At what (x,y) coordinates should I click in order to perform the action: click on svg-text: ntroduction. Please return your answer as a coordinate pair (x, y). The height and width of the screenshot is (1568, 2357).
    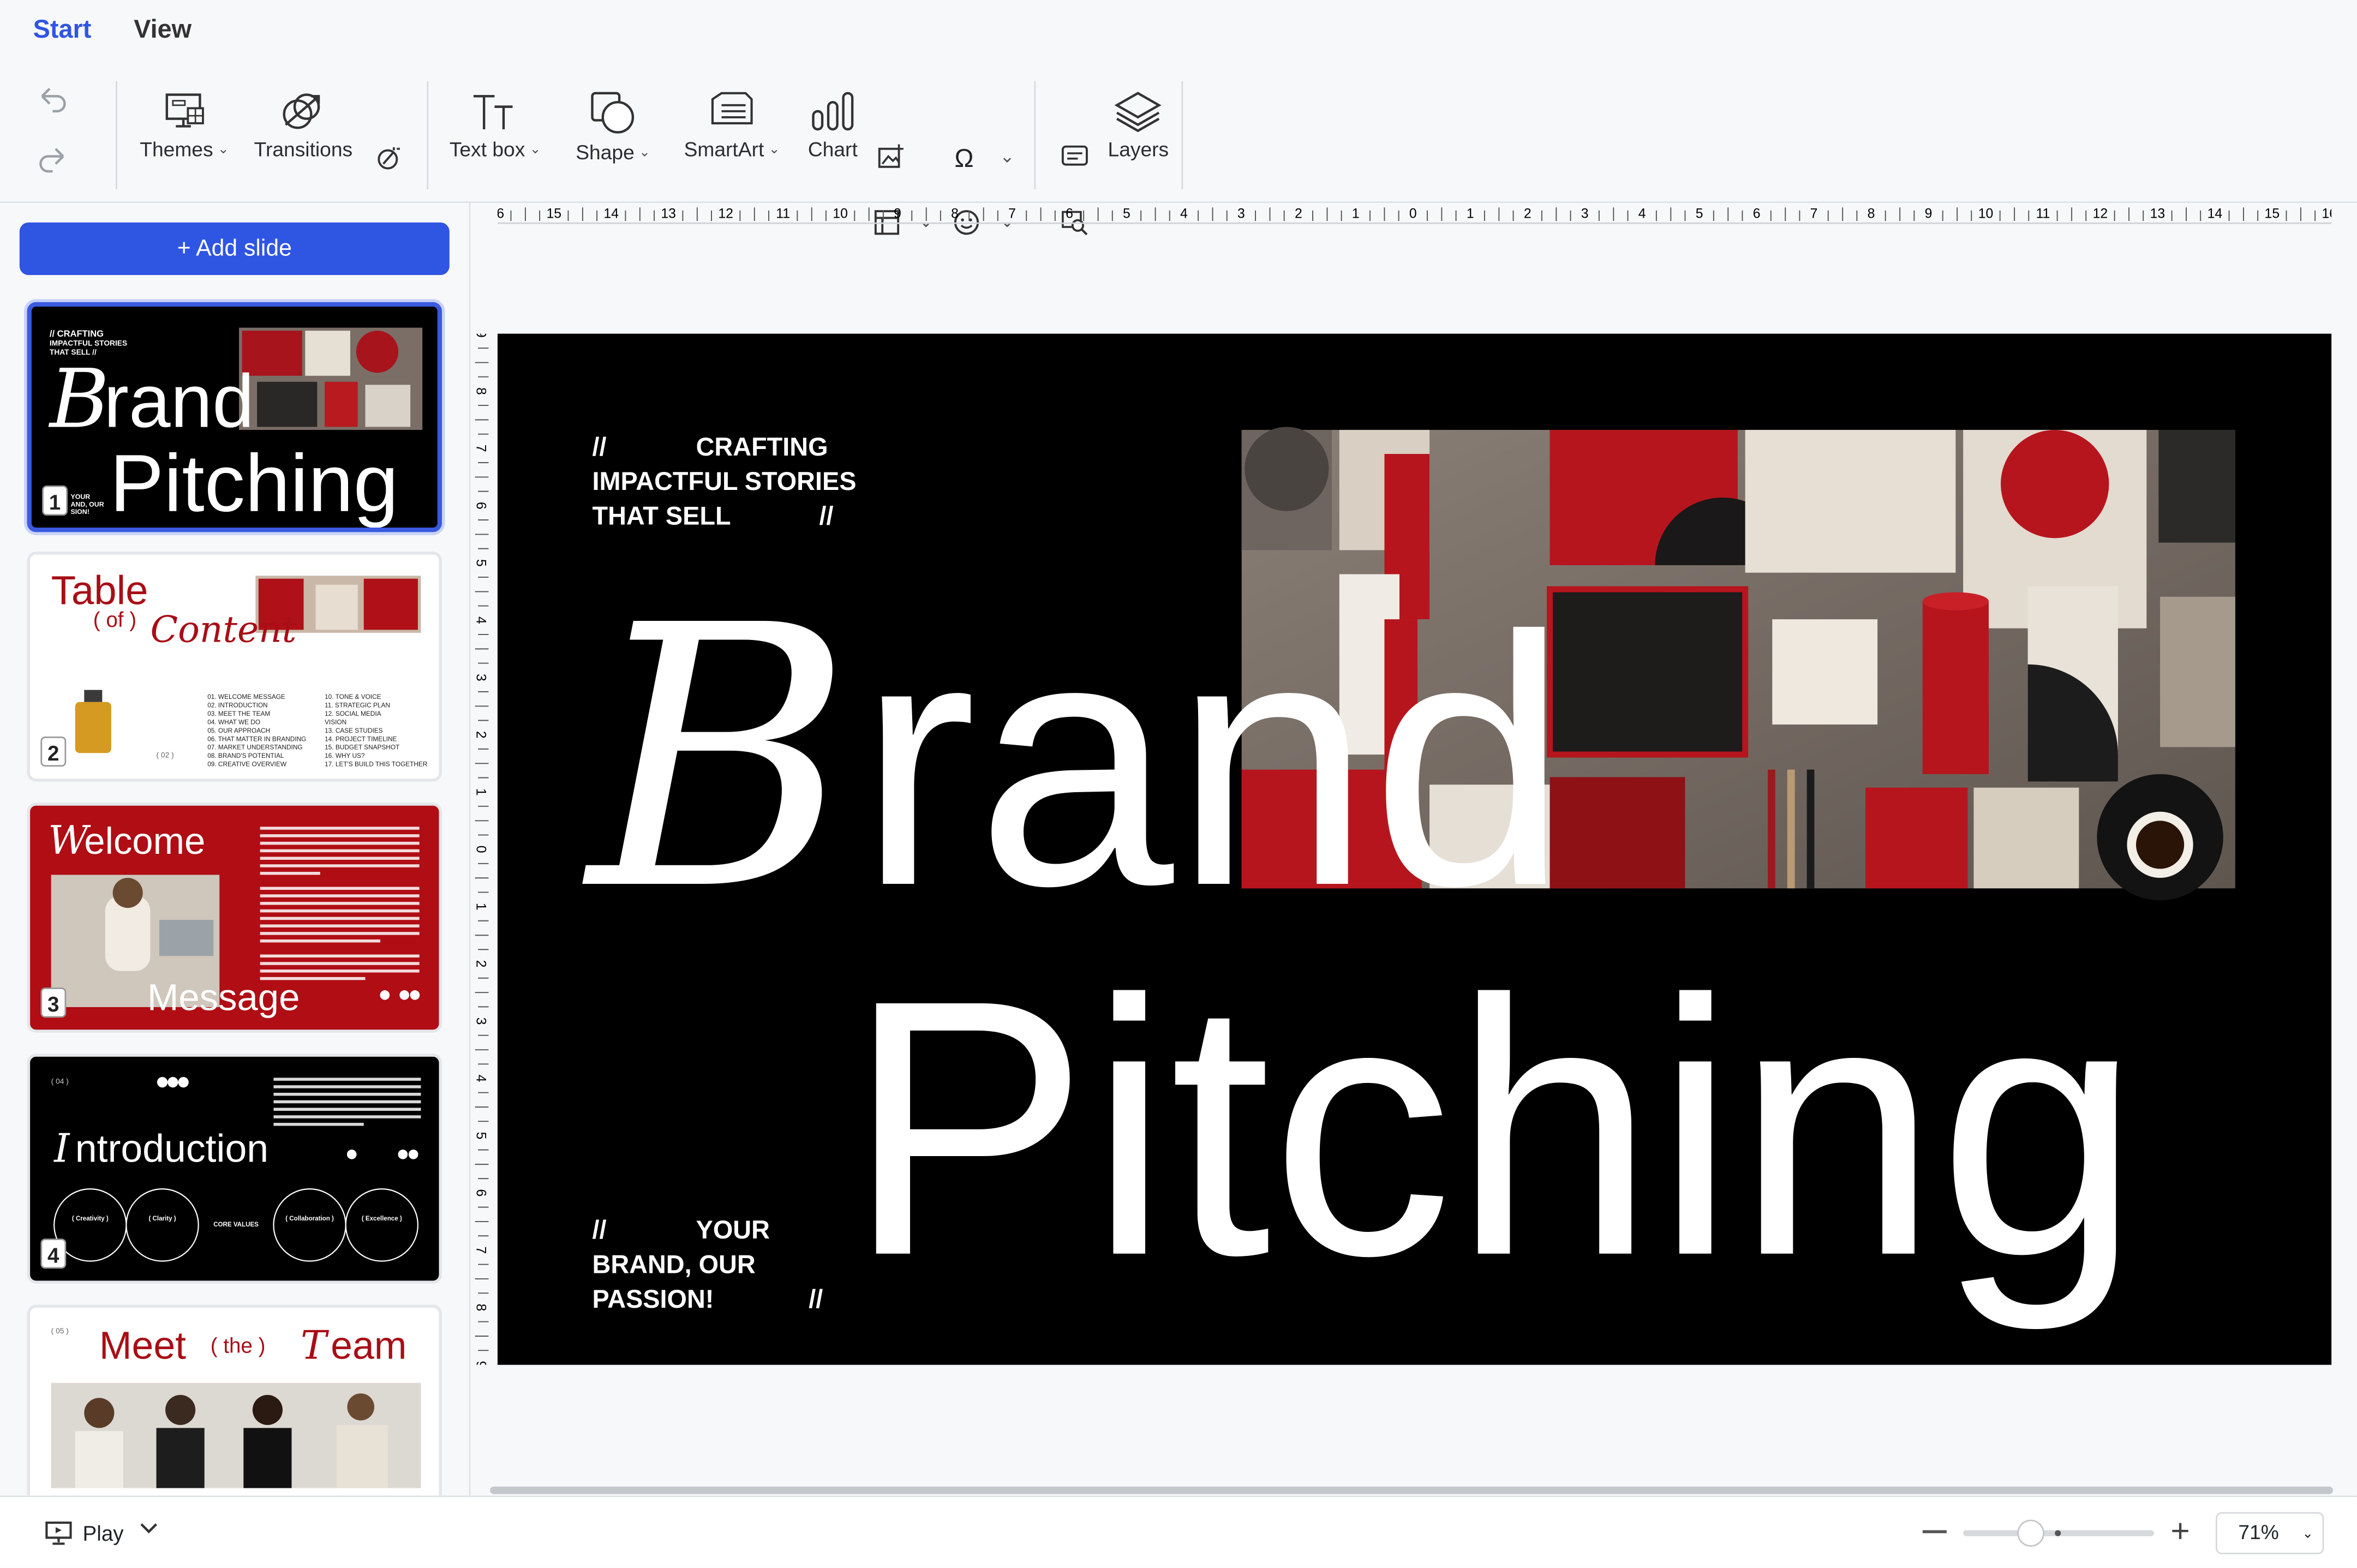
    Looking at the image, I should click on (171, 1149).